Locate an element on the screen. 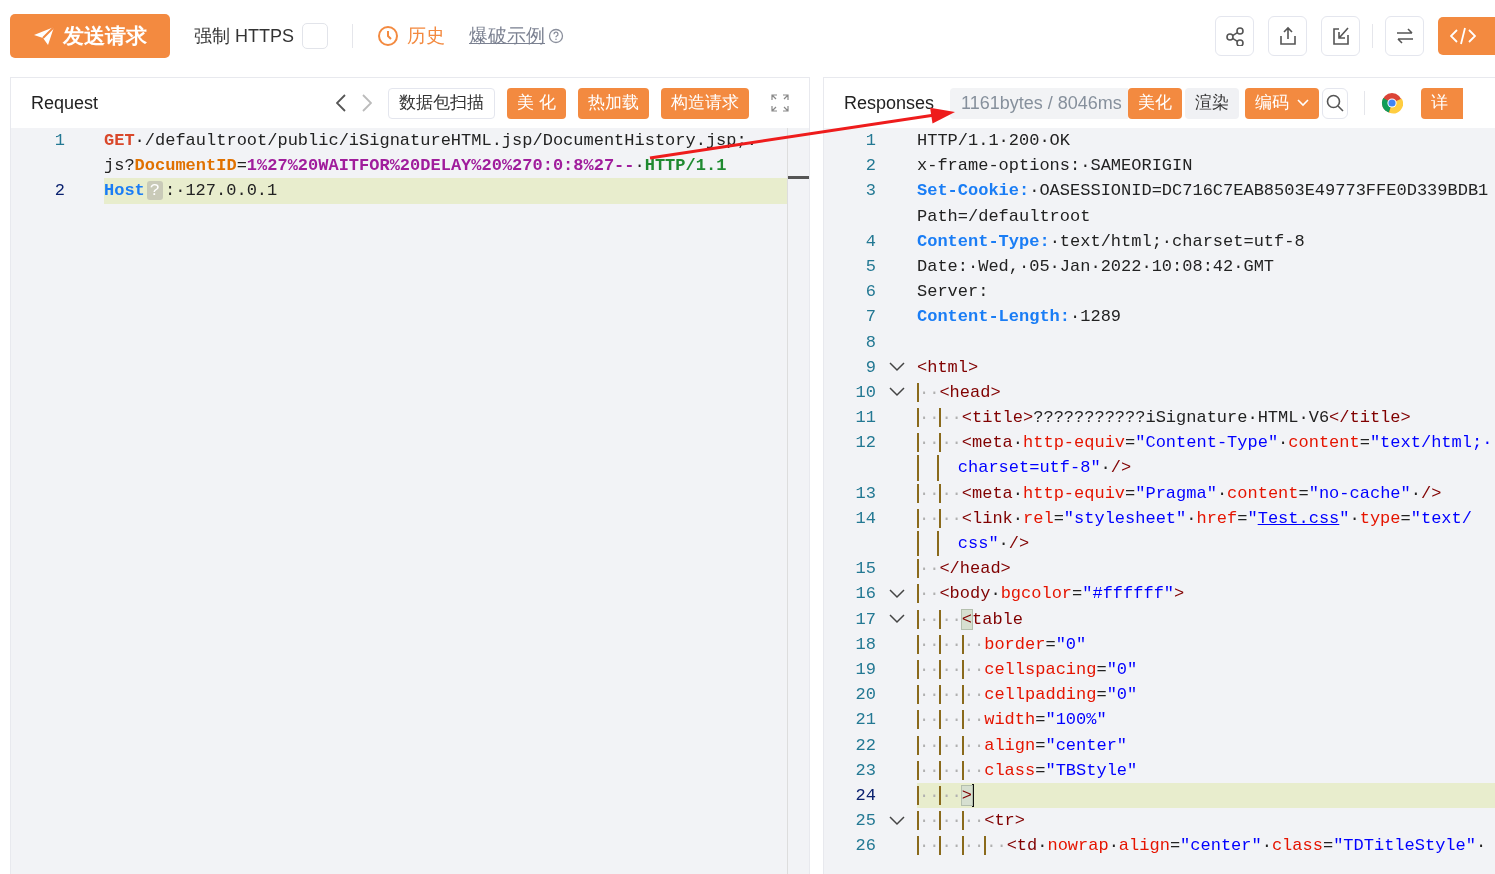  code-line: Date:·Wed,·05·Jan·2022·10:08:42·GMT is located at coordinates (1096, 266).